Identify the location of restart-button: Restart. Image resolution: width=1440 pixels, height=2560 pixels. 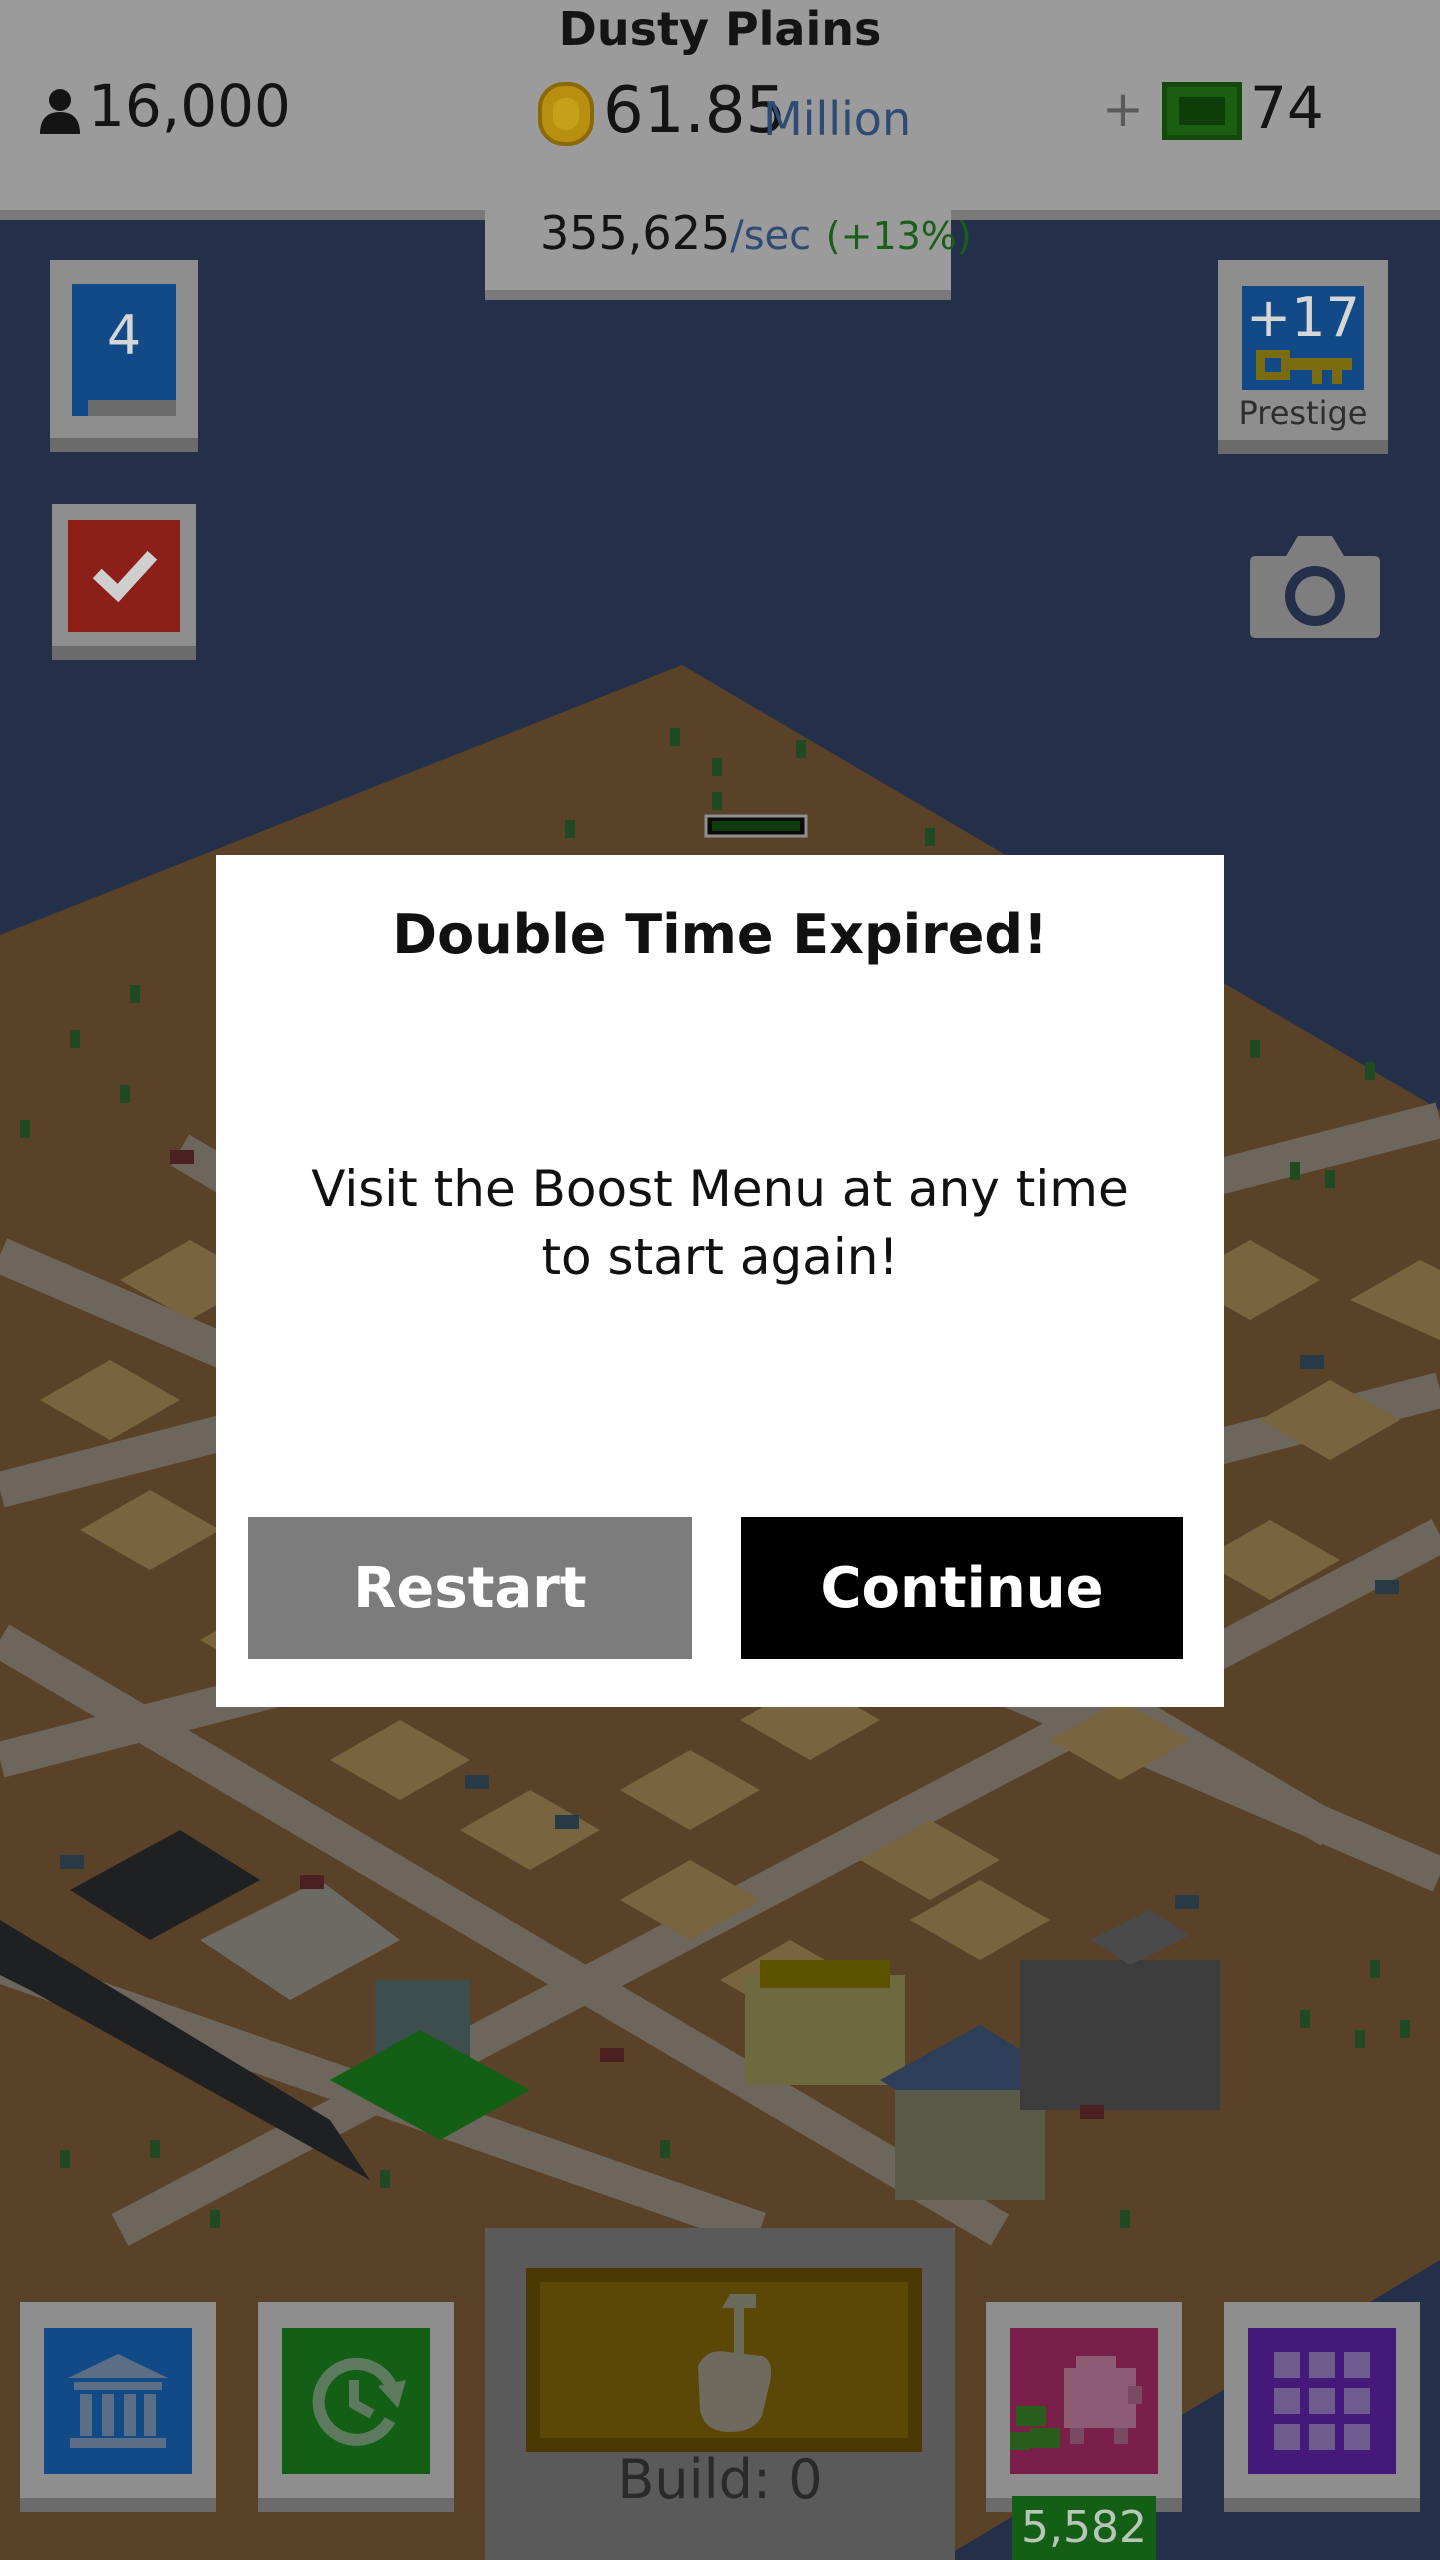
(470, 1588).